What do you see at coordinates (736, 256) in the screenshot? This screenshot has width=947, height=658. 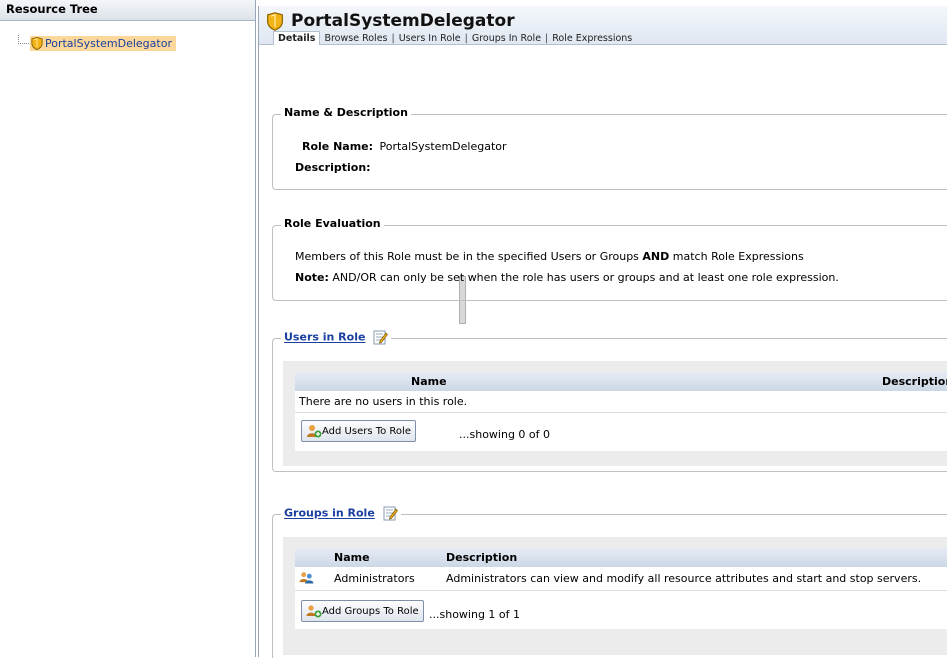 I see `role-eval-text-end: match Role Expressions` at bounding box center [736, 256].